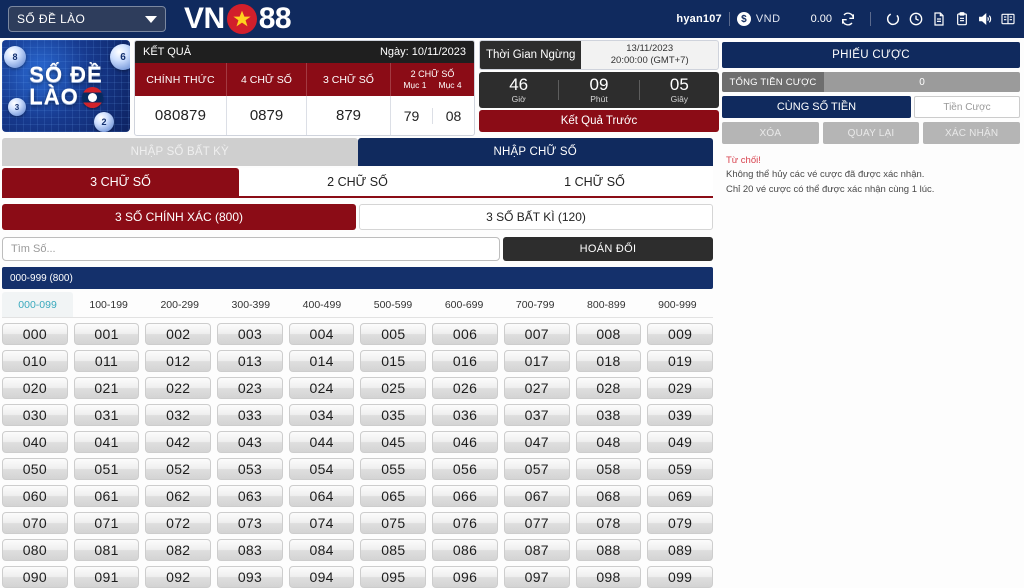 Image resolution: width=1024 pixels, height=588 pixels. Describe the element at coordinates (536, 388) in the screenshot. I see `number-cell: 027` at that location.